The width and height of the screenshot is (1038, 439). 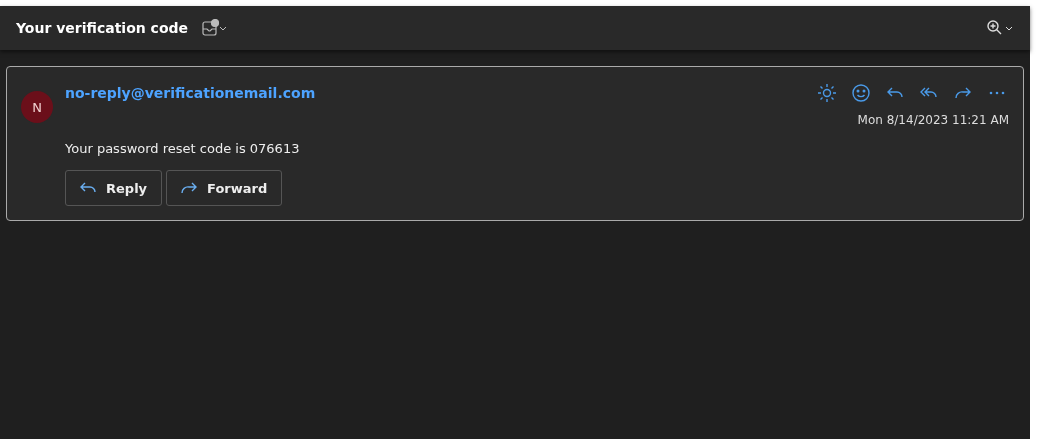 What do you see at coordinates (189, 188) in the screenshot?
I see `forward-icon` at bounding box center [189, 188].